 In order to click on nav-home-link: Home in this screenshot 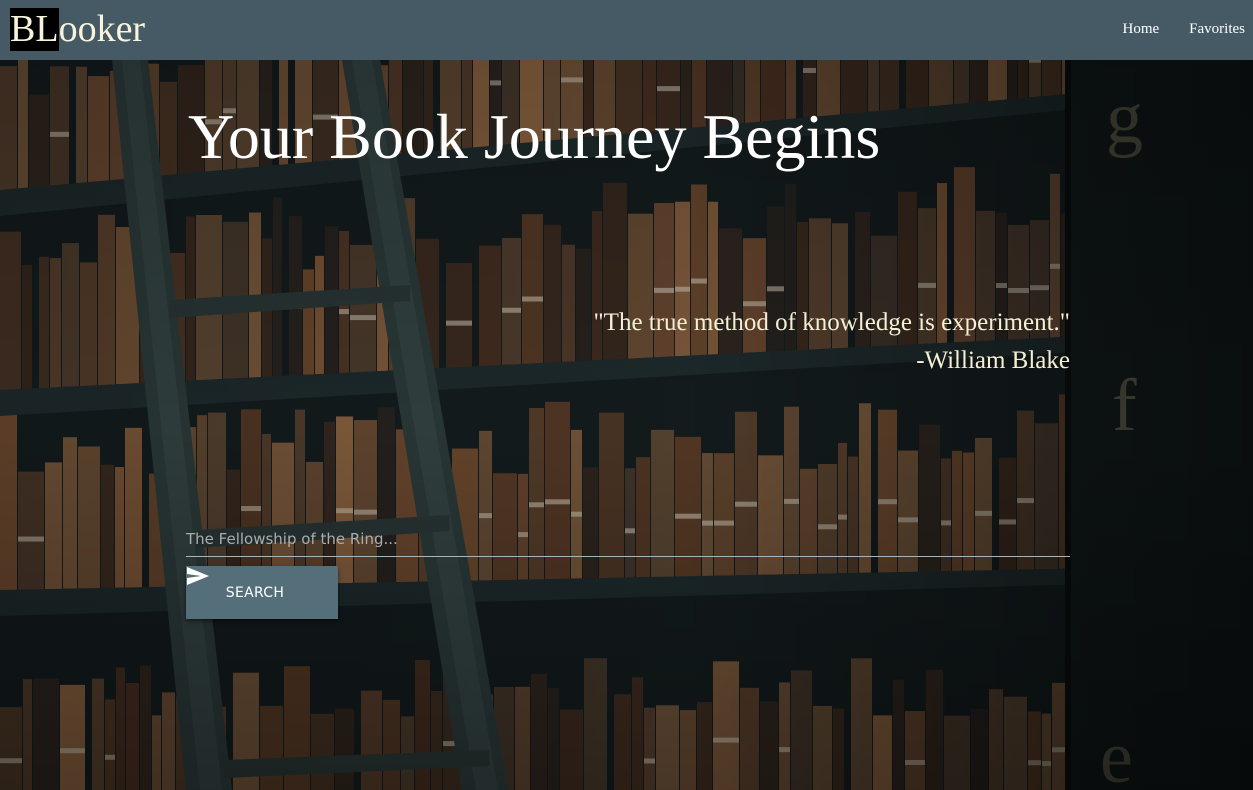, I will do `click(1141, 29)`.